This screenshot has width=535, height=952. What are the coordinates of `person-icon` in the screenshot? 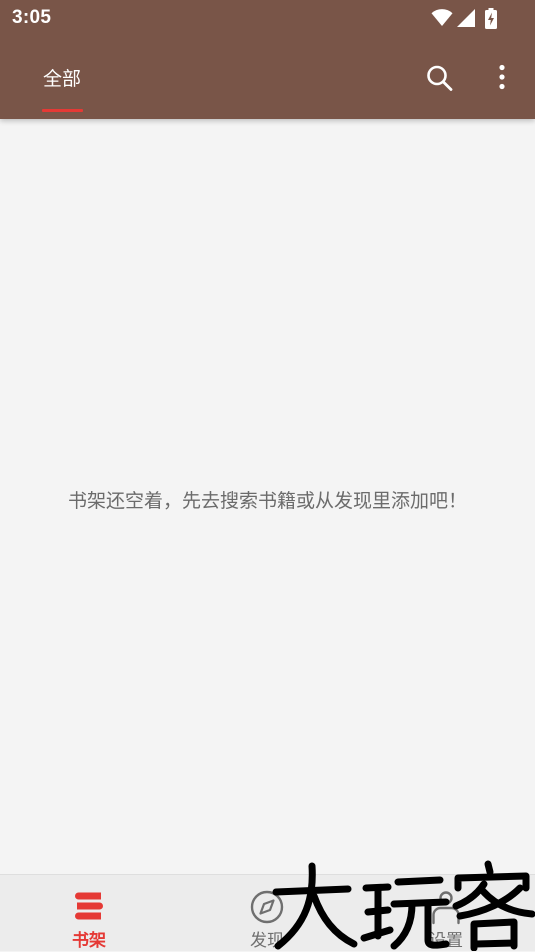 It's located at (446, 908).